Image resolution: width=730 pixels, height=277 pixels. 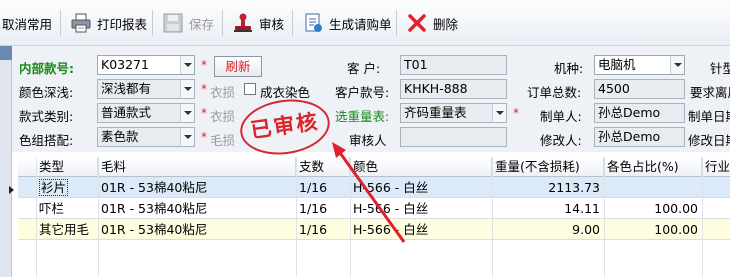 What do you see at coordinates (435, 112) in the screenshot?
I see `weight-table-value: 齐码重量表` at bounding box center [435, 112].